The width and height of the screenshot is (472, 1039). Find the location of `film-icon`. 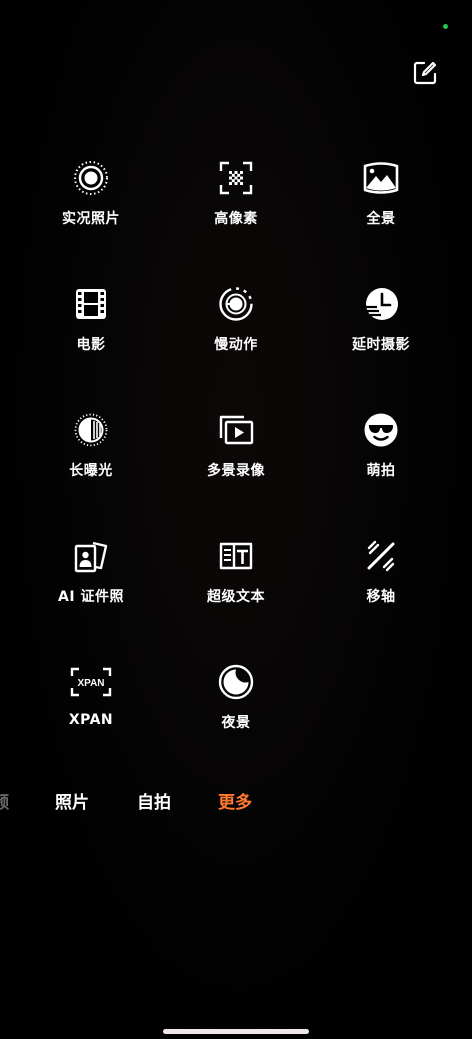

film-icon is located at coordinates (91, 304).